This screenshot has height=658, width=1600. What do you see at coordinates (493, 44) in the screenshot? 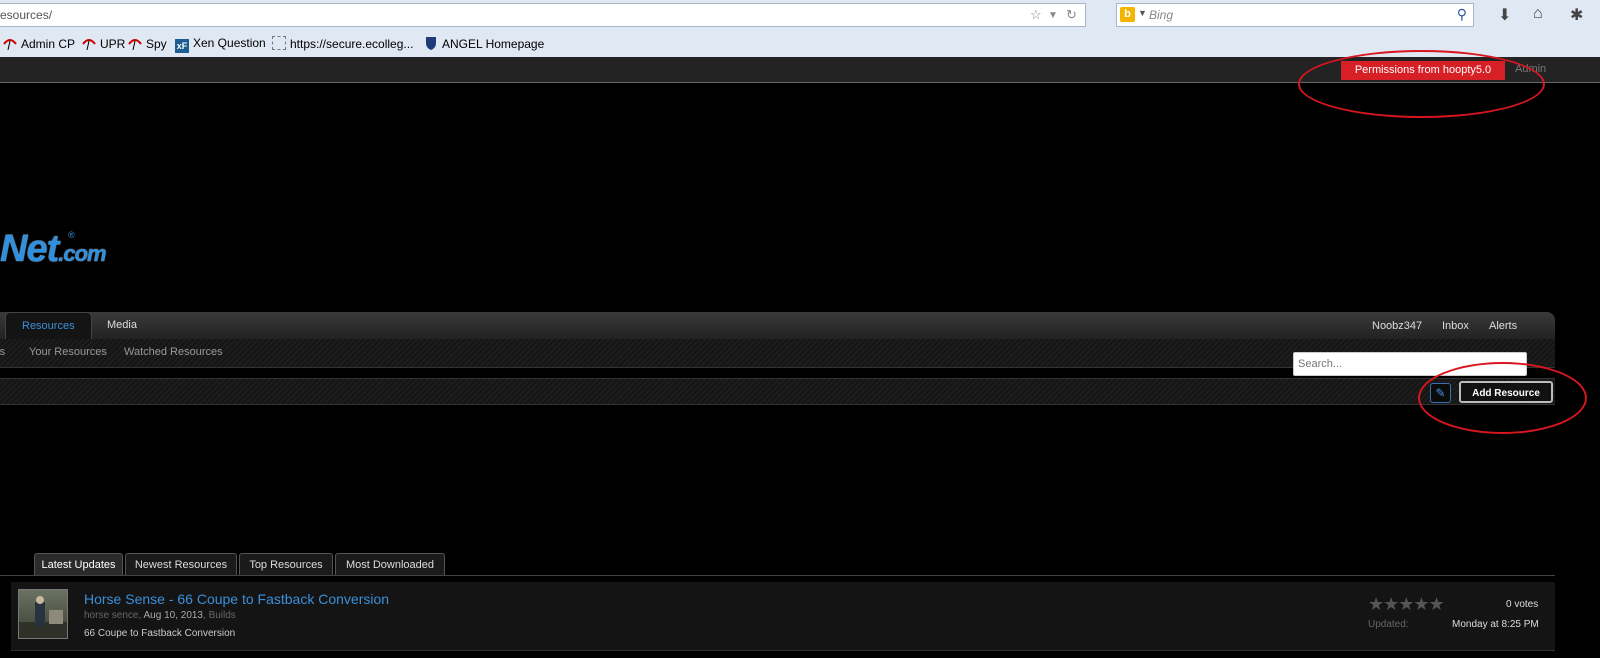
I see `bookmark-label: ANGEL Homepage` at bounding box center [493, 44].